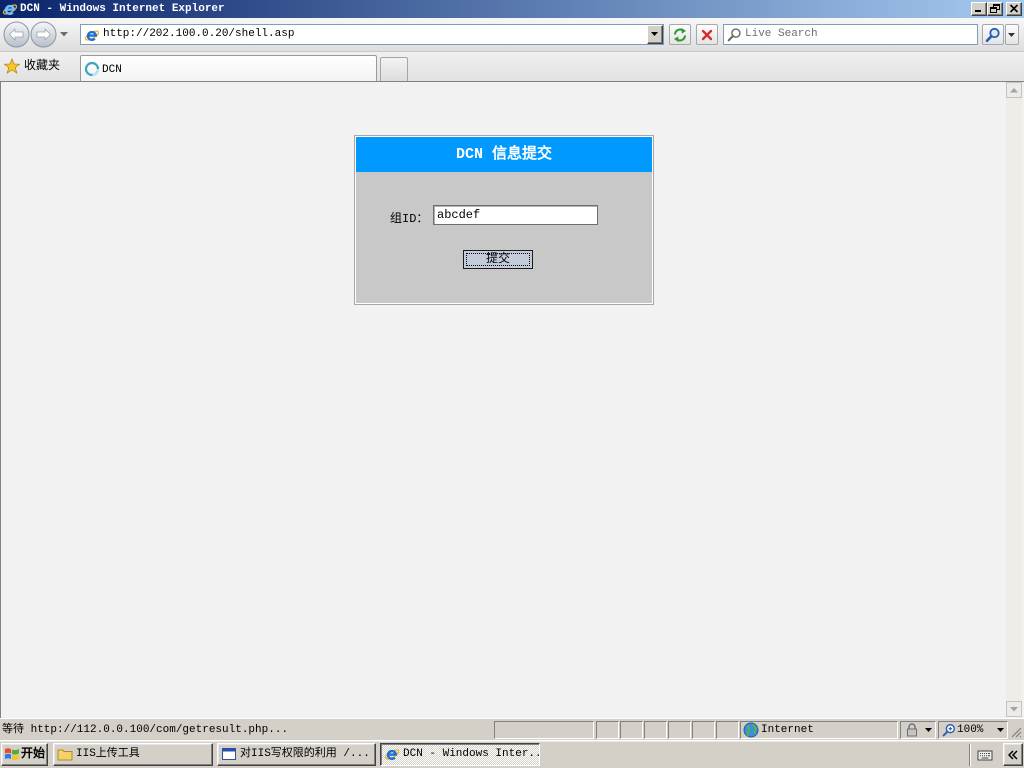  I want to click on forward-arrow-icon, so click(43, 34).